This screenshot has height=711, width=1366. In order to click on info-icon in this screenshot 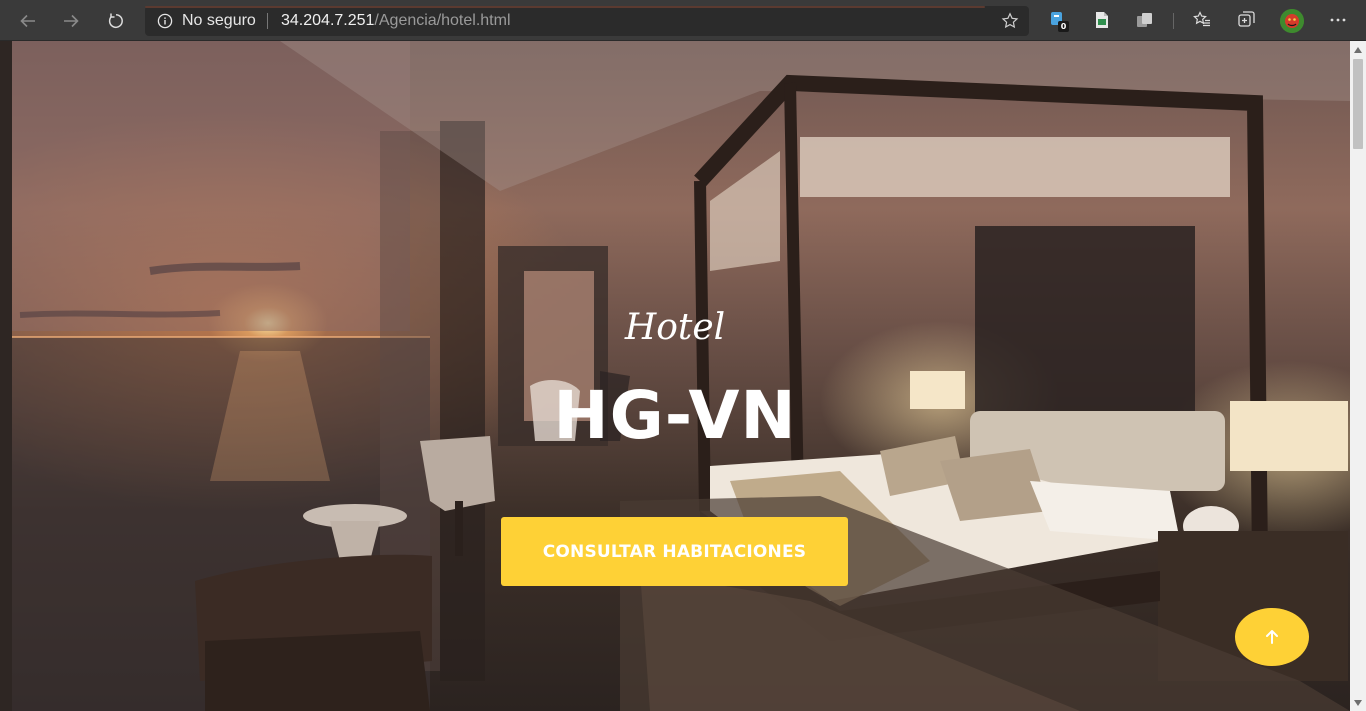, I will do `click(165, 21)`.